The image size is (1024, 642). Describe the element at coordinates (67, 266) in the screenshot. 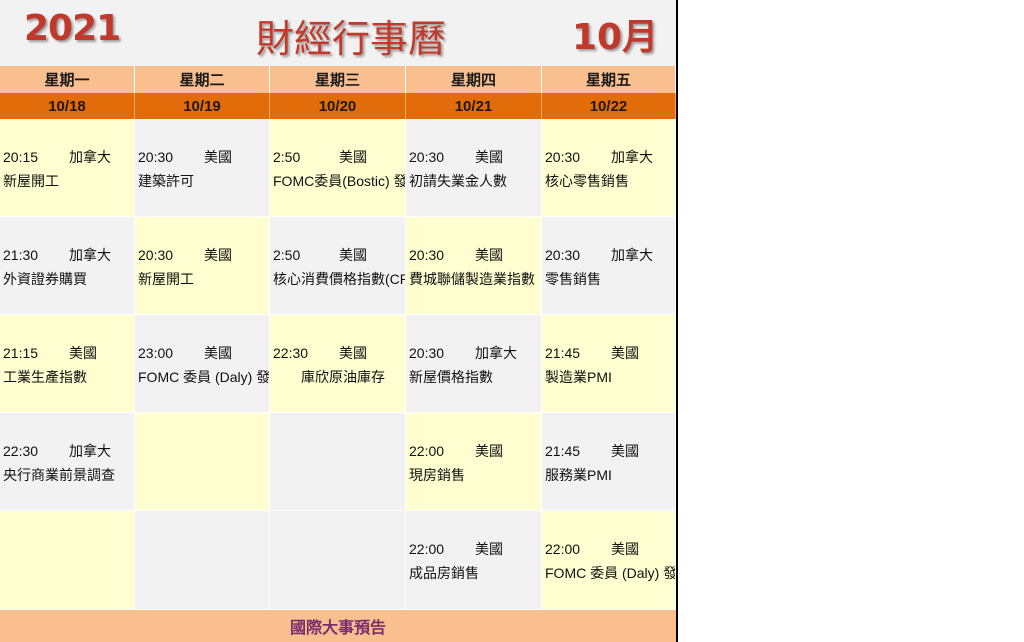

I see `event-cell: 21:30 加拿大外資證券購買` at that location.